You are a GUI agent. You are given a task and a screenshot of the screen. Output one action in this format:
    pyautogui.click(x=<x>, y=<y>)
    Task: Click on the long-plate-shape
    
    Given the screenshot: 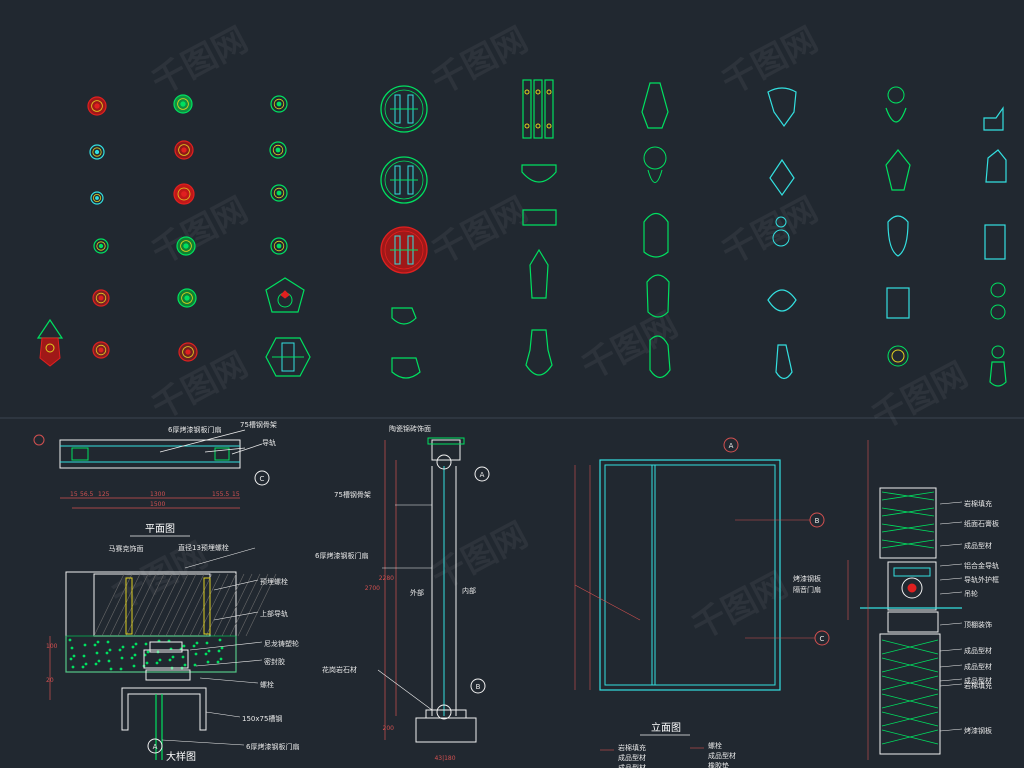 What is the action you would take?
    pyautogui.click(x=549, y=109)
    